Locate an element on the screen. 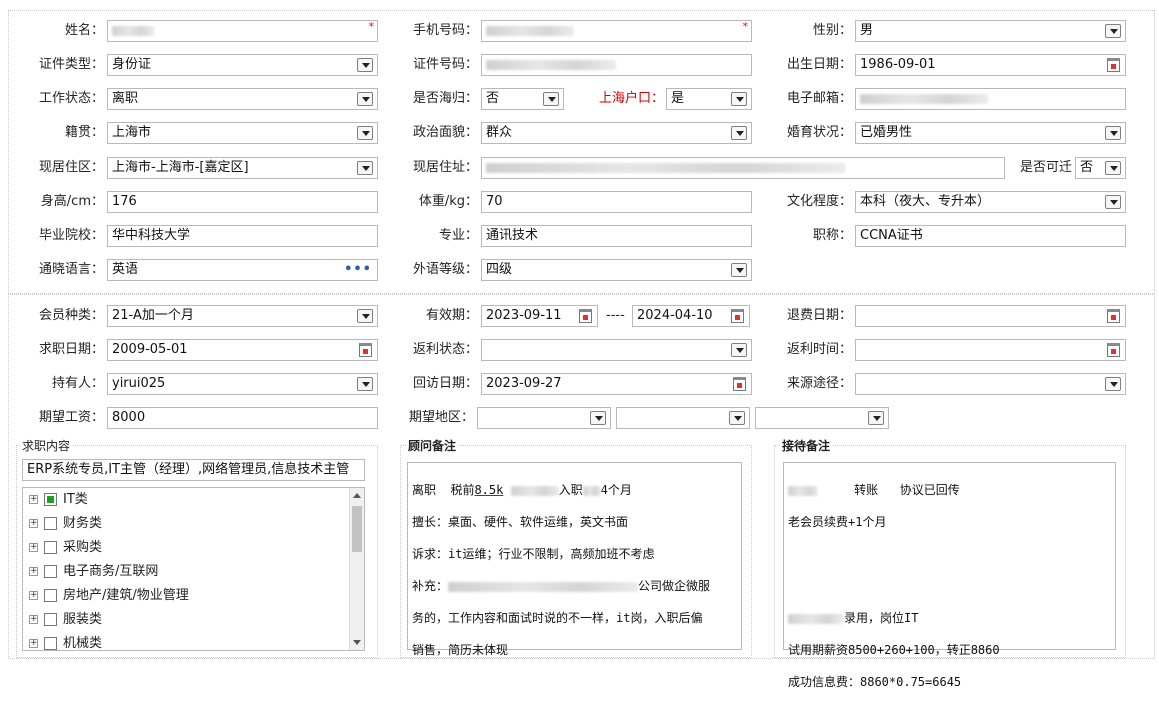 This screenshot has height=706, width=1159. tree-item-machinery: + 机械类 is located at coordinates (65, 641).